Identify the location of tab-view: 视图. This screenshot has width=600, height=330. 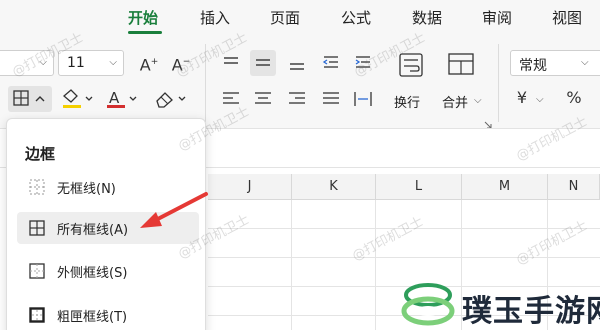
(567, 17).